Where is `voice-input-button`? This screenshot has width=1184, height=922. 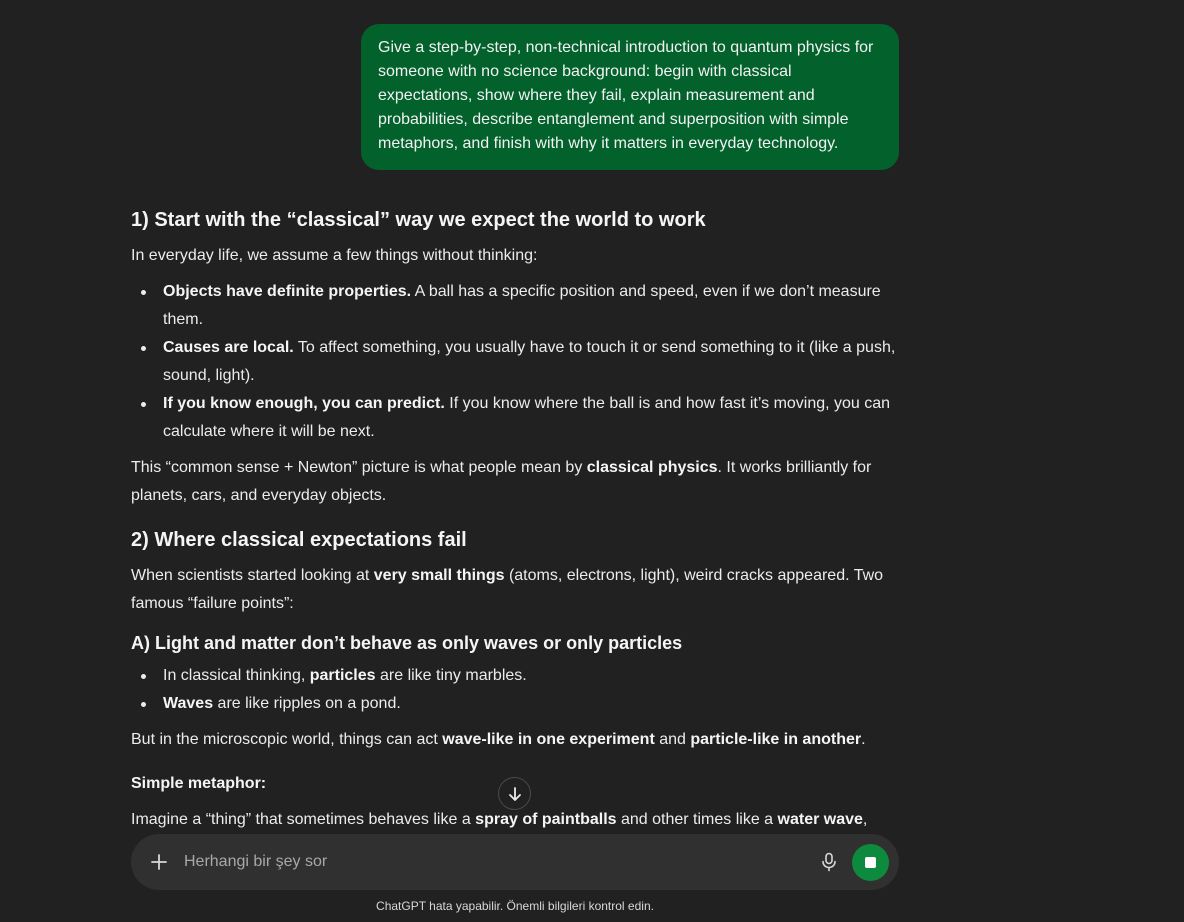 voice-input-button is located at coordinates (829, 862).